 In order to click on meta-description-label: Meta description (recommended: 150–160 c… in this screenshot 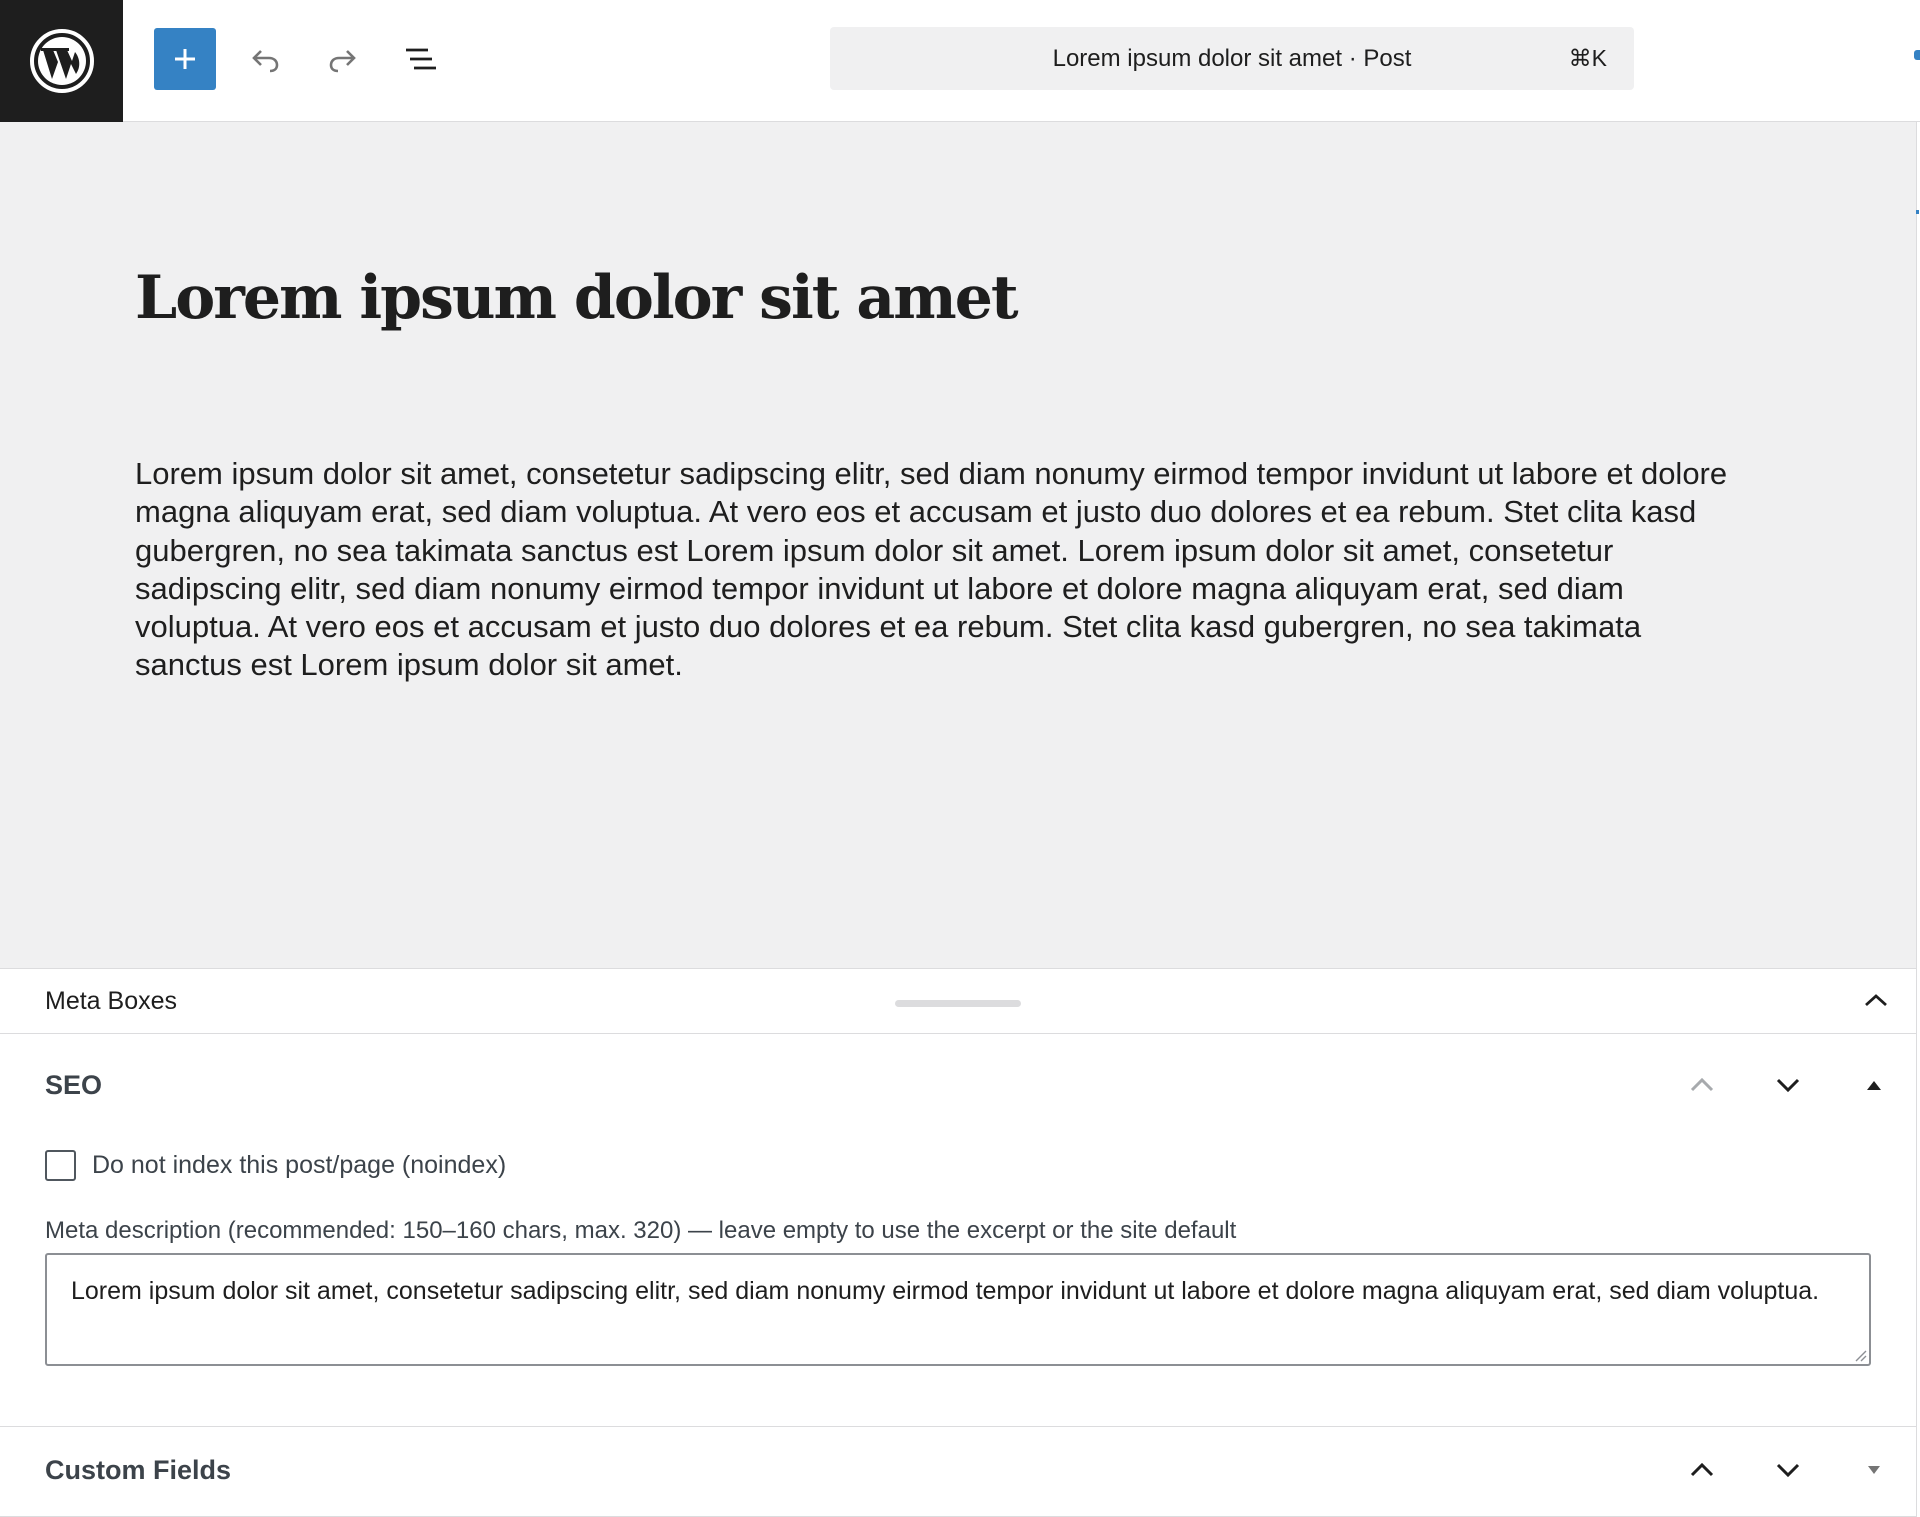, I will do `click(641, 1230)`.